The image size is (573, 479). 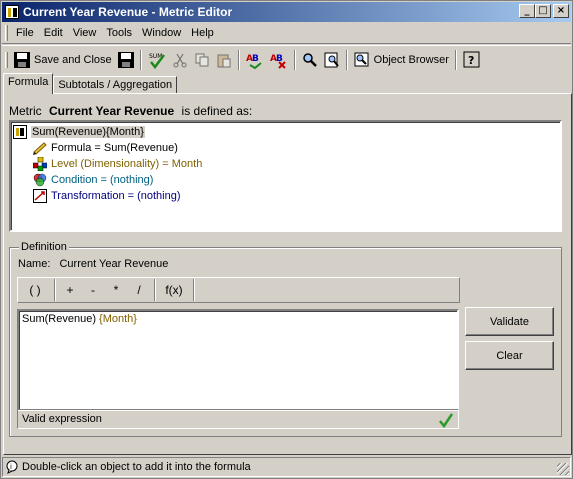 I want to click on level-abc-icon: A B, so click(x=254, y=61).